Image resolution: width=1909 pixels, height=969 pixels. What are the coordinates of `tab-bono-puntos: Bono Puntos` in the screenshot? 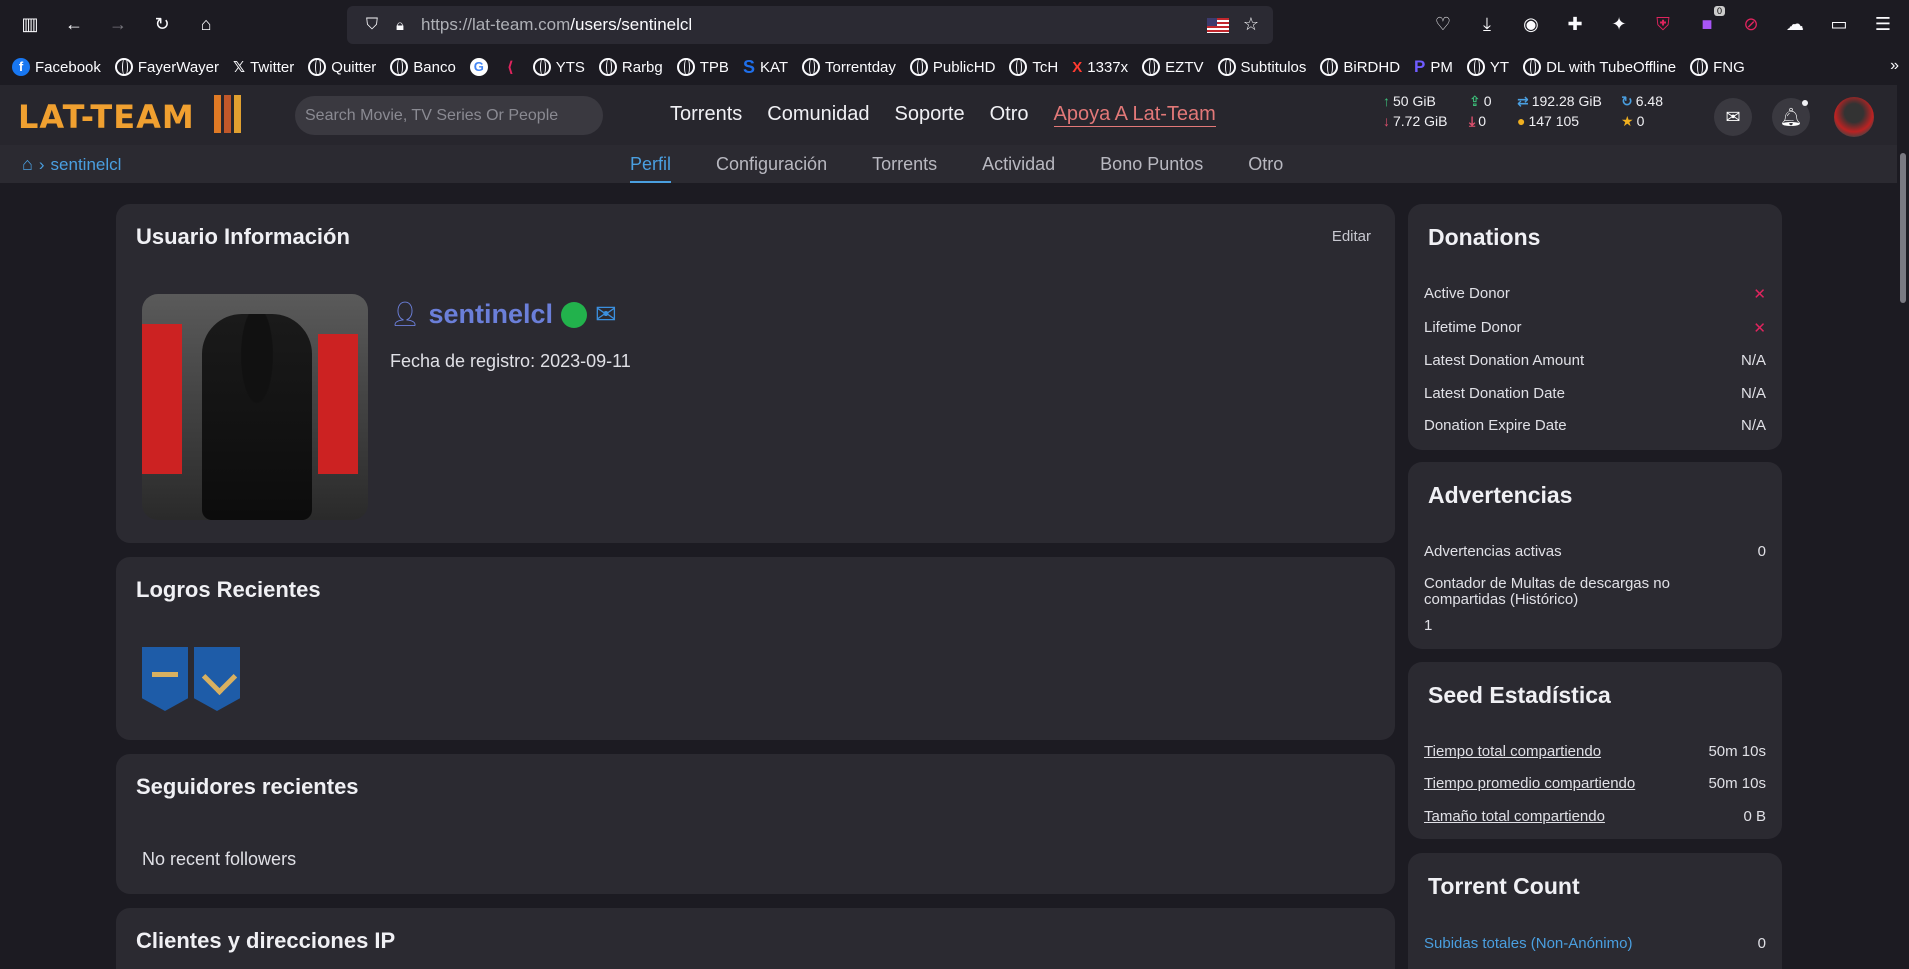 It's located at (1151, 168).